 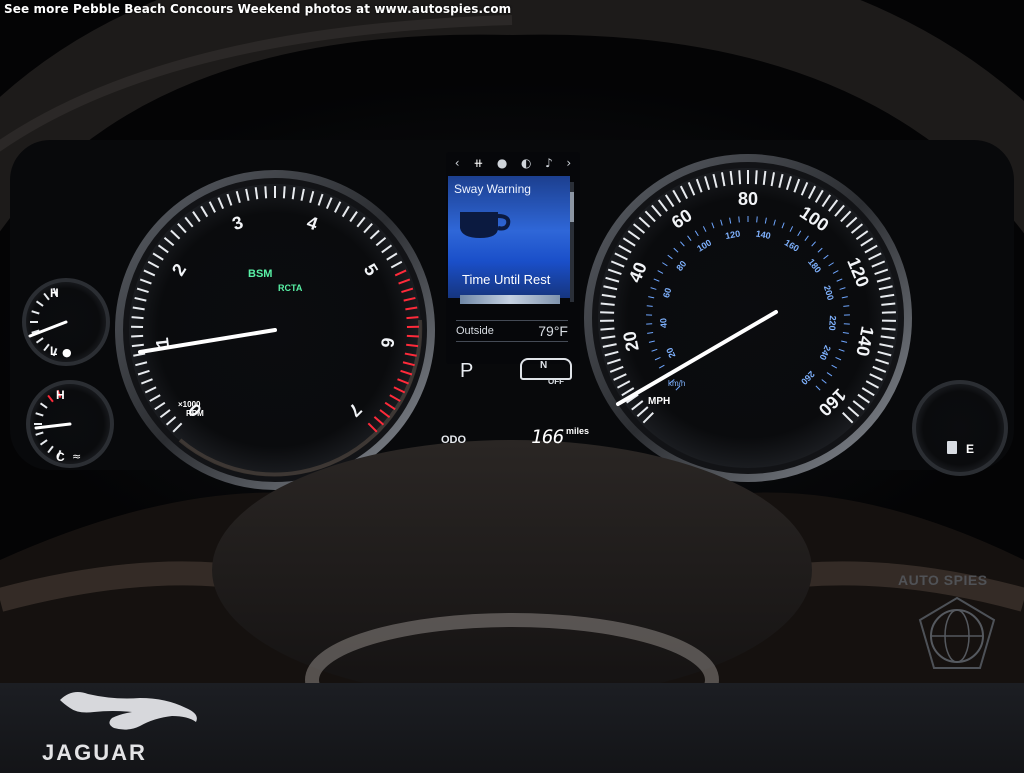 I want to click on music-icon: ♪, so click(x=549, y=163).